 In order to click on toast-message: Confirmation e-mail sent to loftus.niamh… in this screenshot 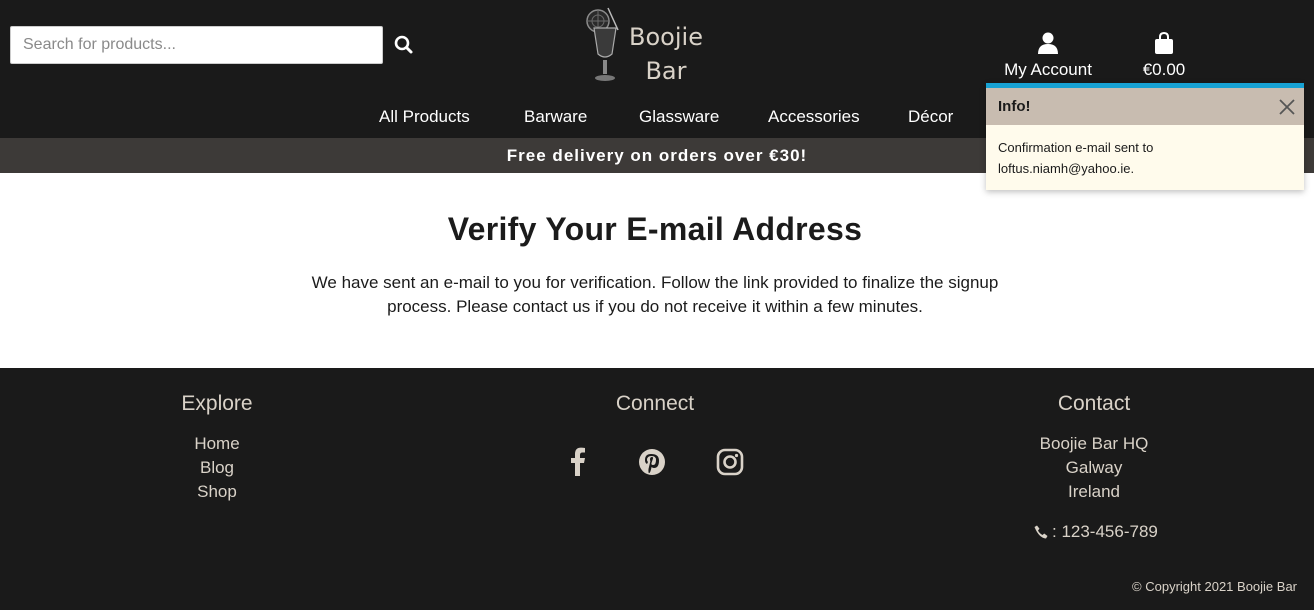, I will do `click(1076, 158)`.